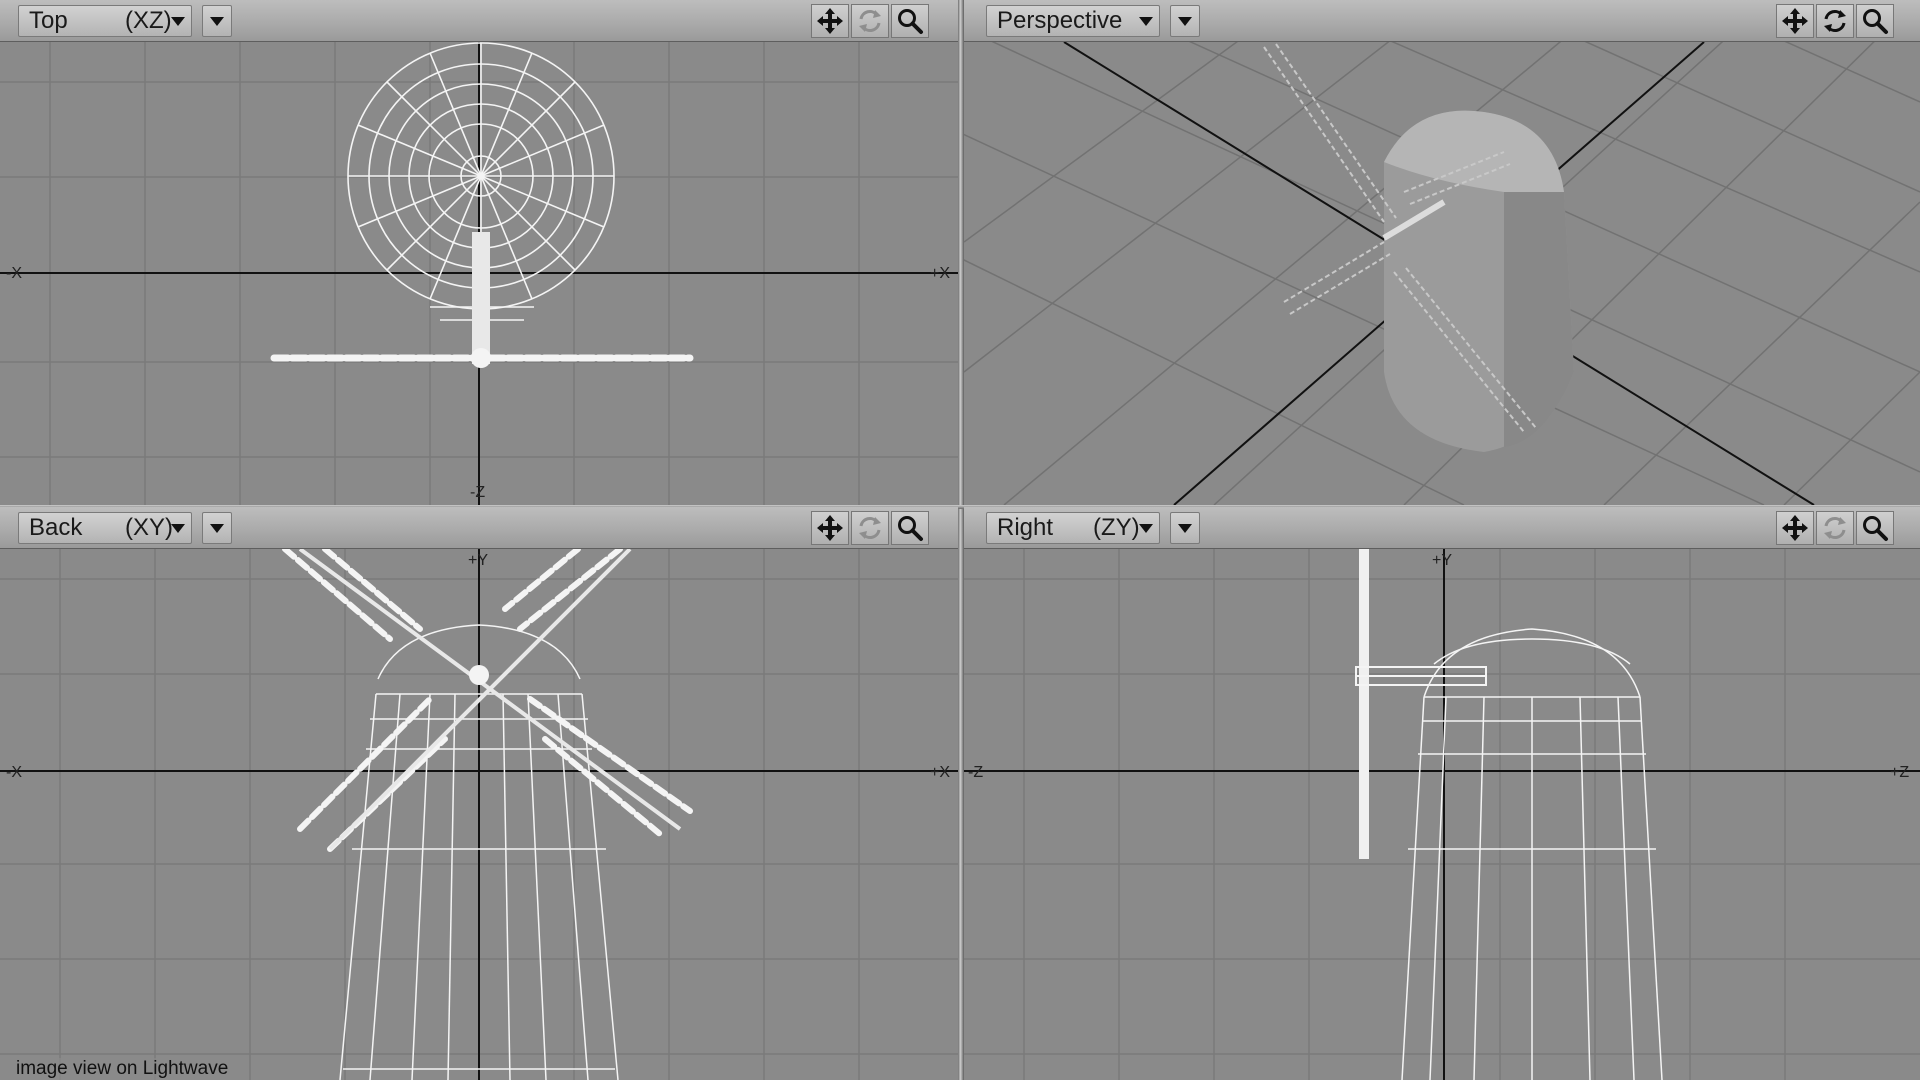 The image size is (1920, 1080). Describe the element at coordinates (1116, 527) in the screenshot. I see `view-axes: (ZY)` at that location.